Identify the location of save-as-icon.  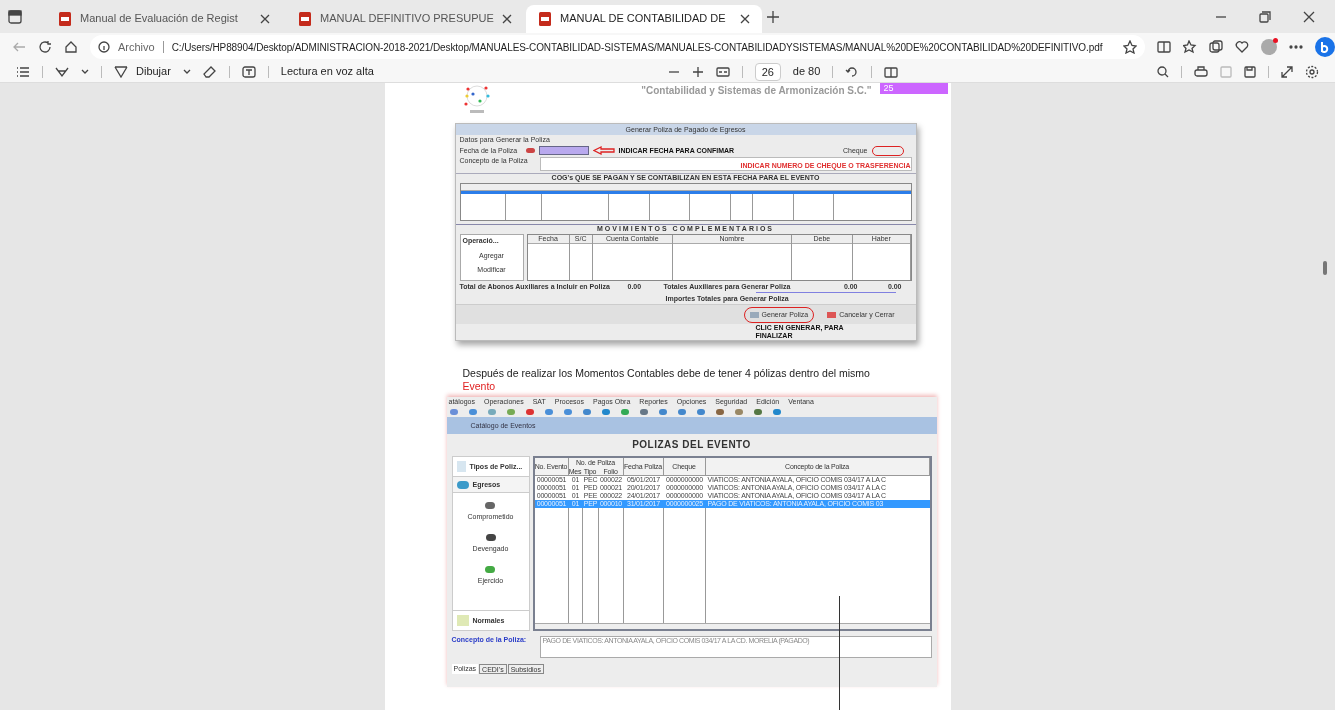
(1250, 71).